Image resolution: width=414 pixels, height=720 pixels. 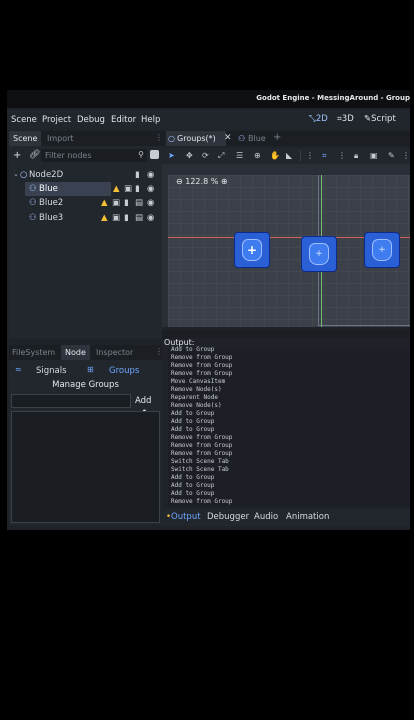 I want to click on tab-import: Import, so click(x=60, y=138).